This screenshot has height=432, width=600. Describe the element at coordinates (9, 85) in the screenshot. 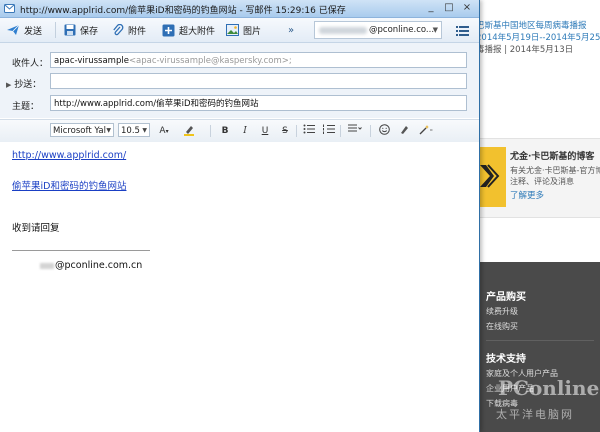

I see `expand-arrow-icon: ▶` at that location.